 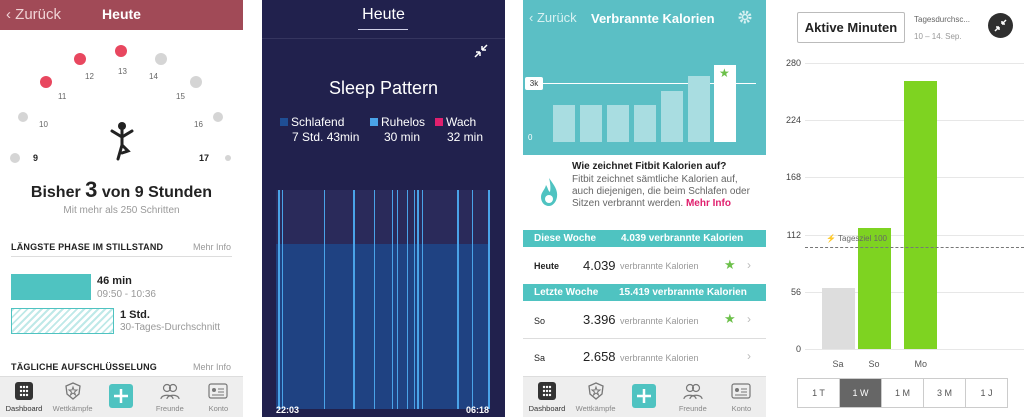 I want to click on header-bar: ‹ Zurück Heute, so click(x=121, y=15).